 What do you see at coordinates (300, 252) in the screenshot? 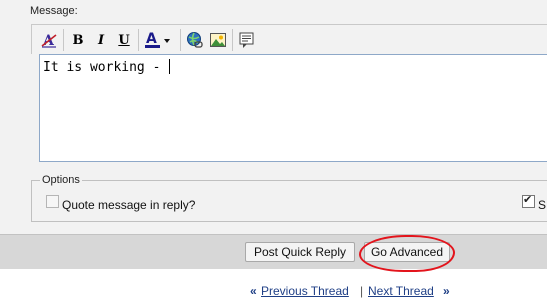
I see `post-quick-reply-button: Post Quick Reply` at bounding box center [300, 252].